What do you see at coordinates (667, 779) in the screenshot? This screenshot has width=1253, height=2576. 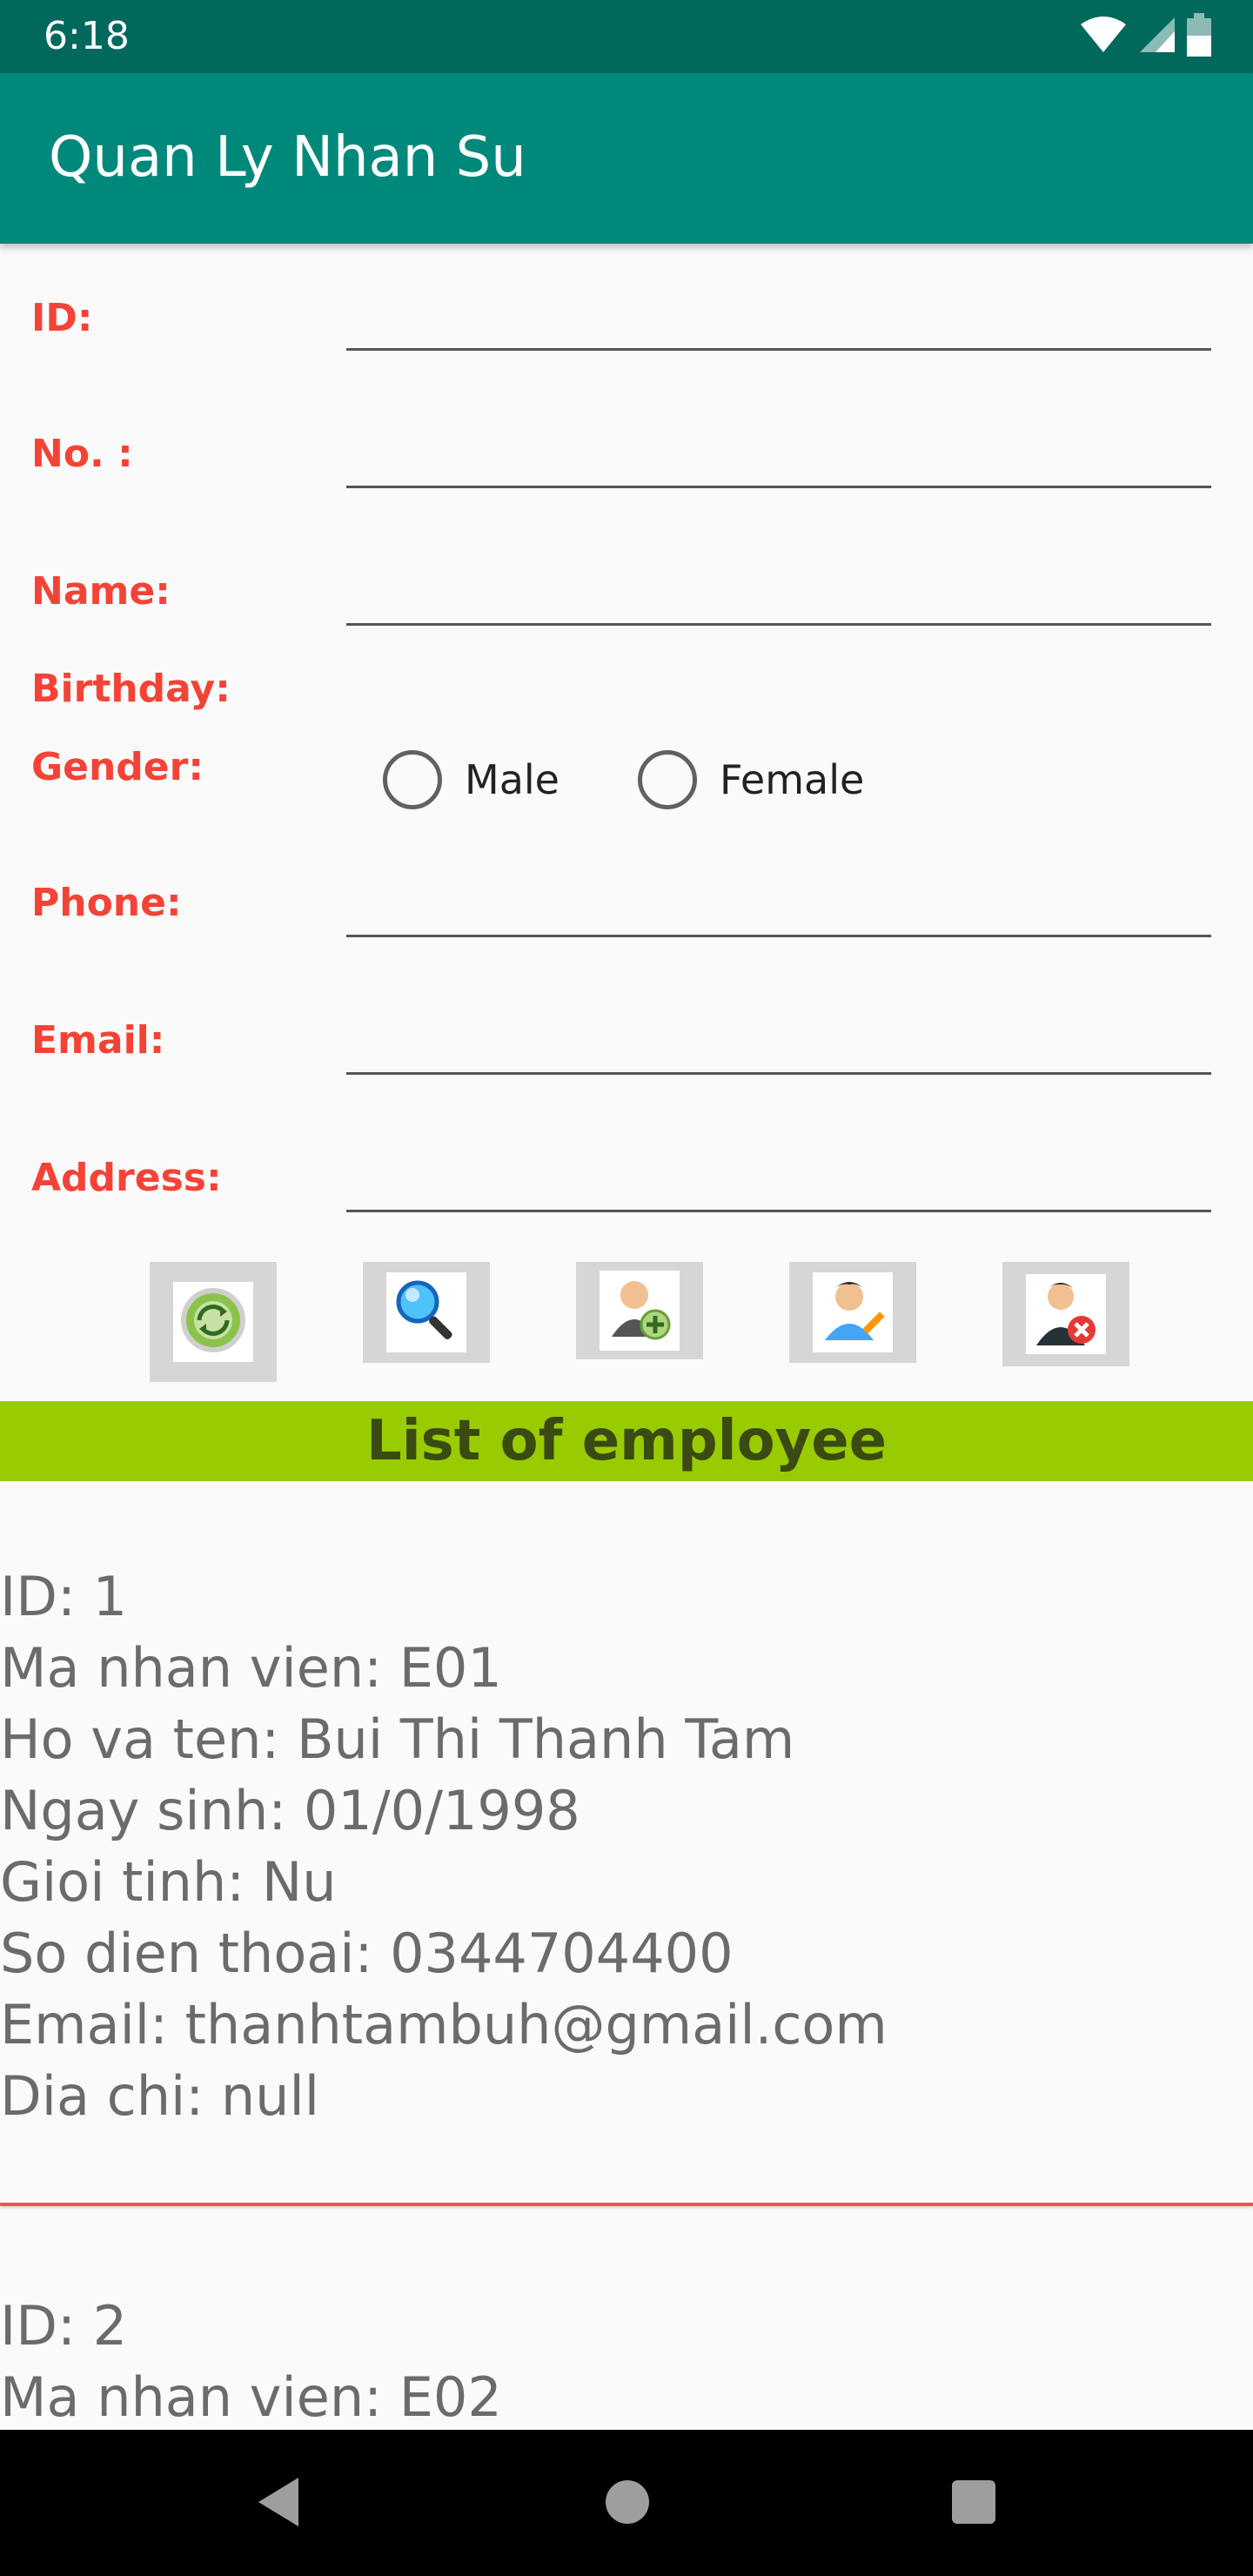 I see `female-radio-circle` at bounding box center [667, 779].